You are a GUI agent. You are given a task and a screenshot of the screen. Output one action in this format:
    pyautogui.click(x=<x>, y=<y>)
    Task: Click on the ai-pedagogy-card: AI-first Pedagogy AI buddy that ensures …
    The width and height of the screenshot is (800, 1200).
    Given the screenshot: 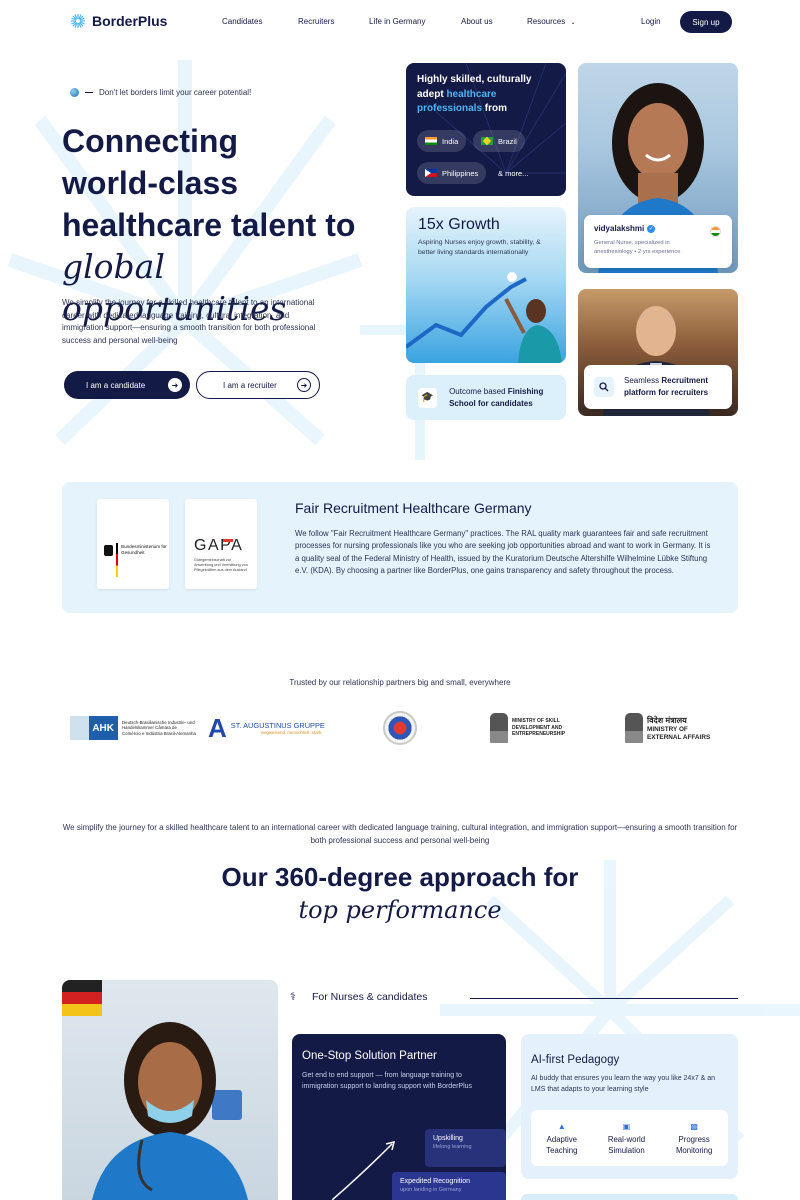 What is the action you would take?
    pyautogui.click(x=629, y=1106)
    